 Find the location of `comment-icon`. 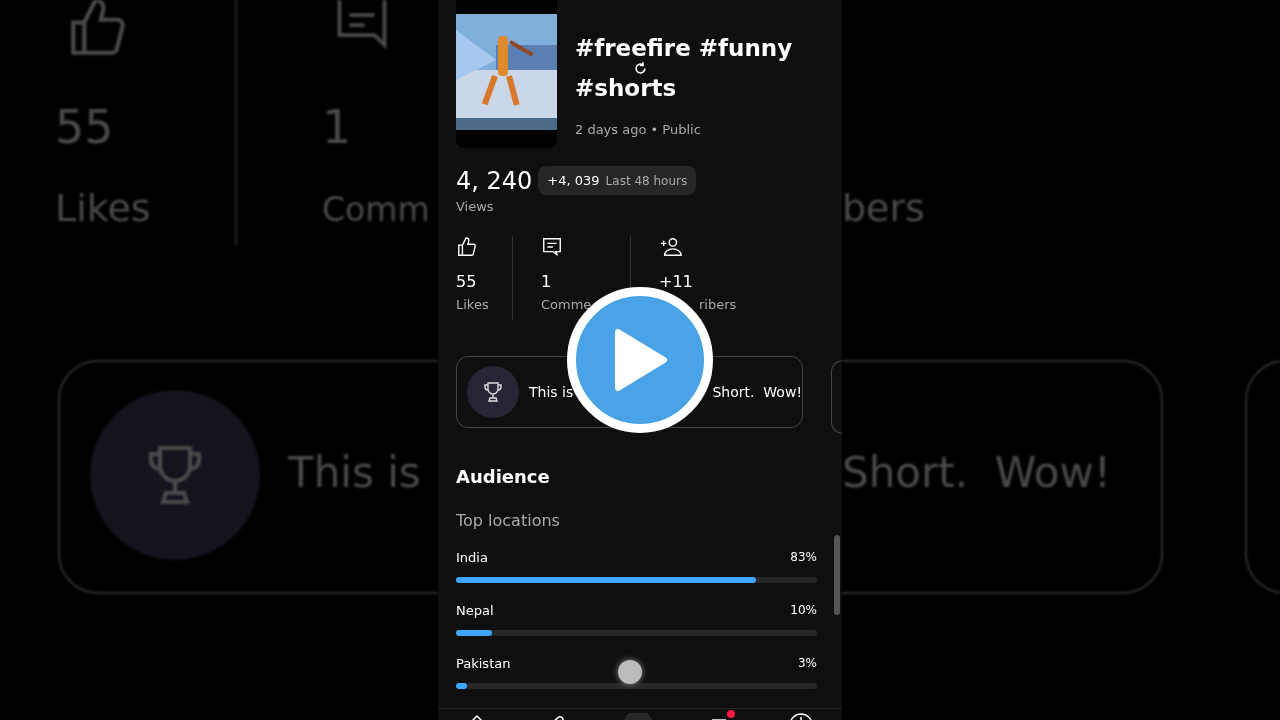

comment-icon is located at coordinates (552, 247).